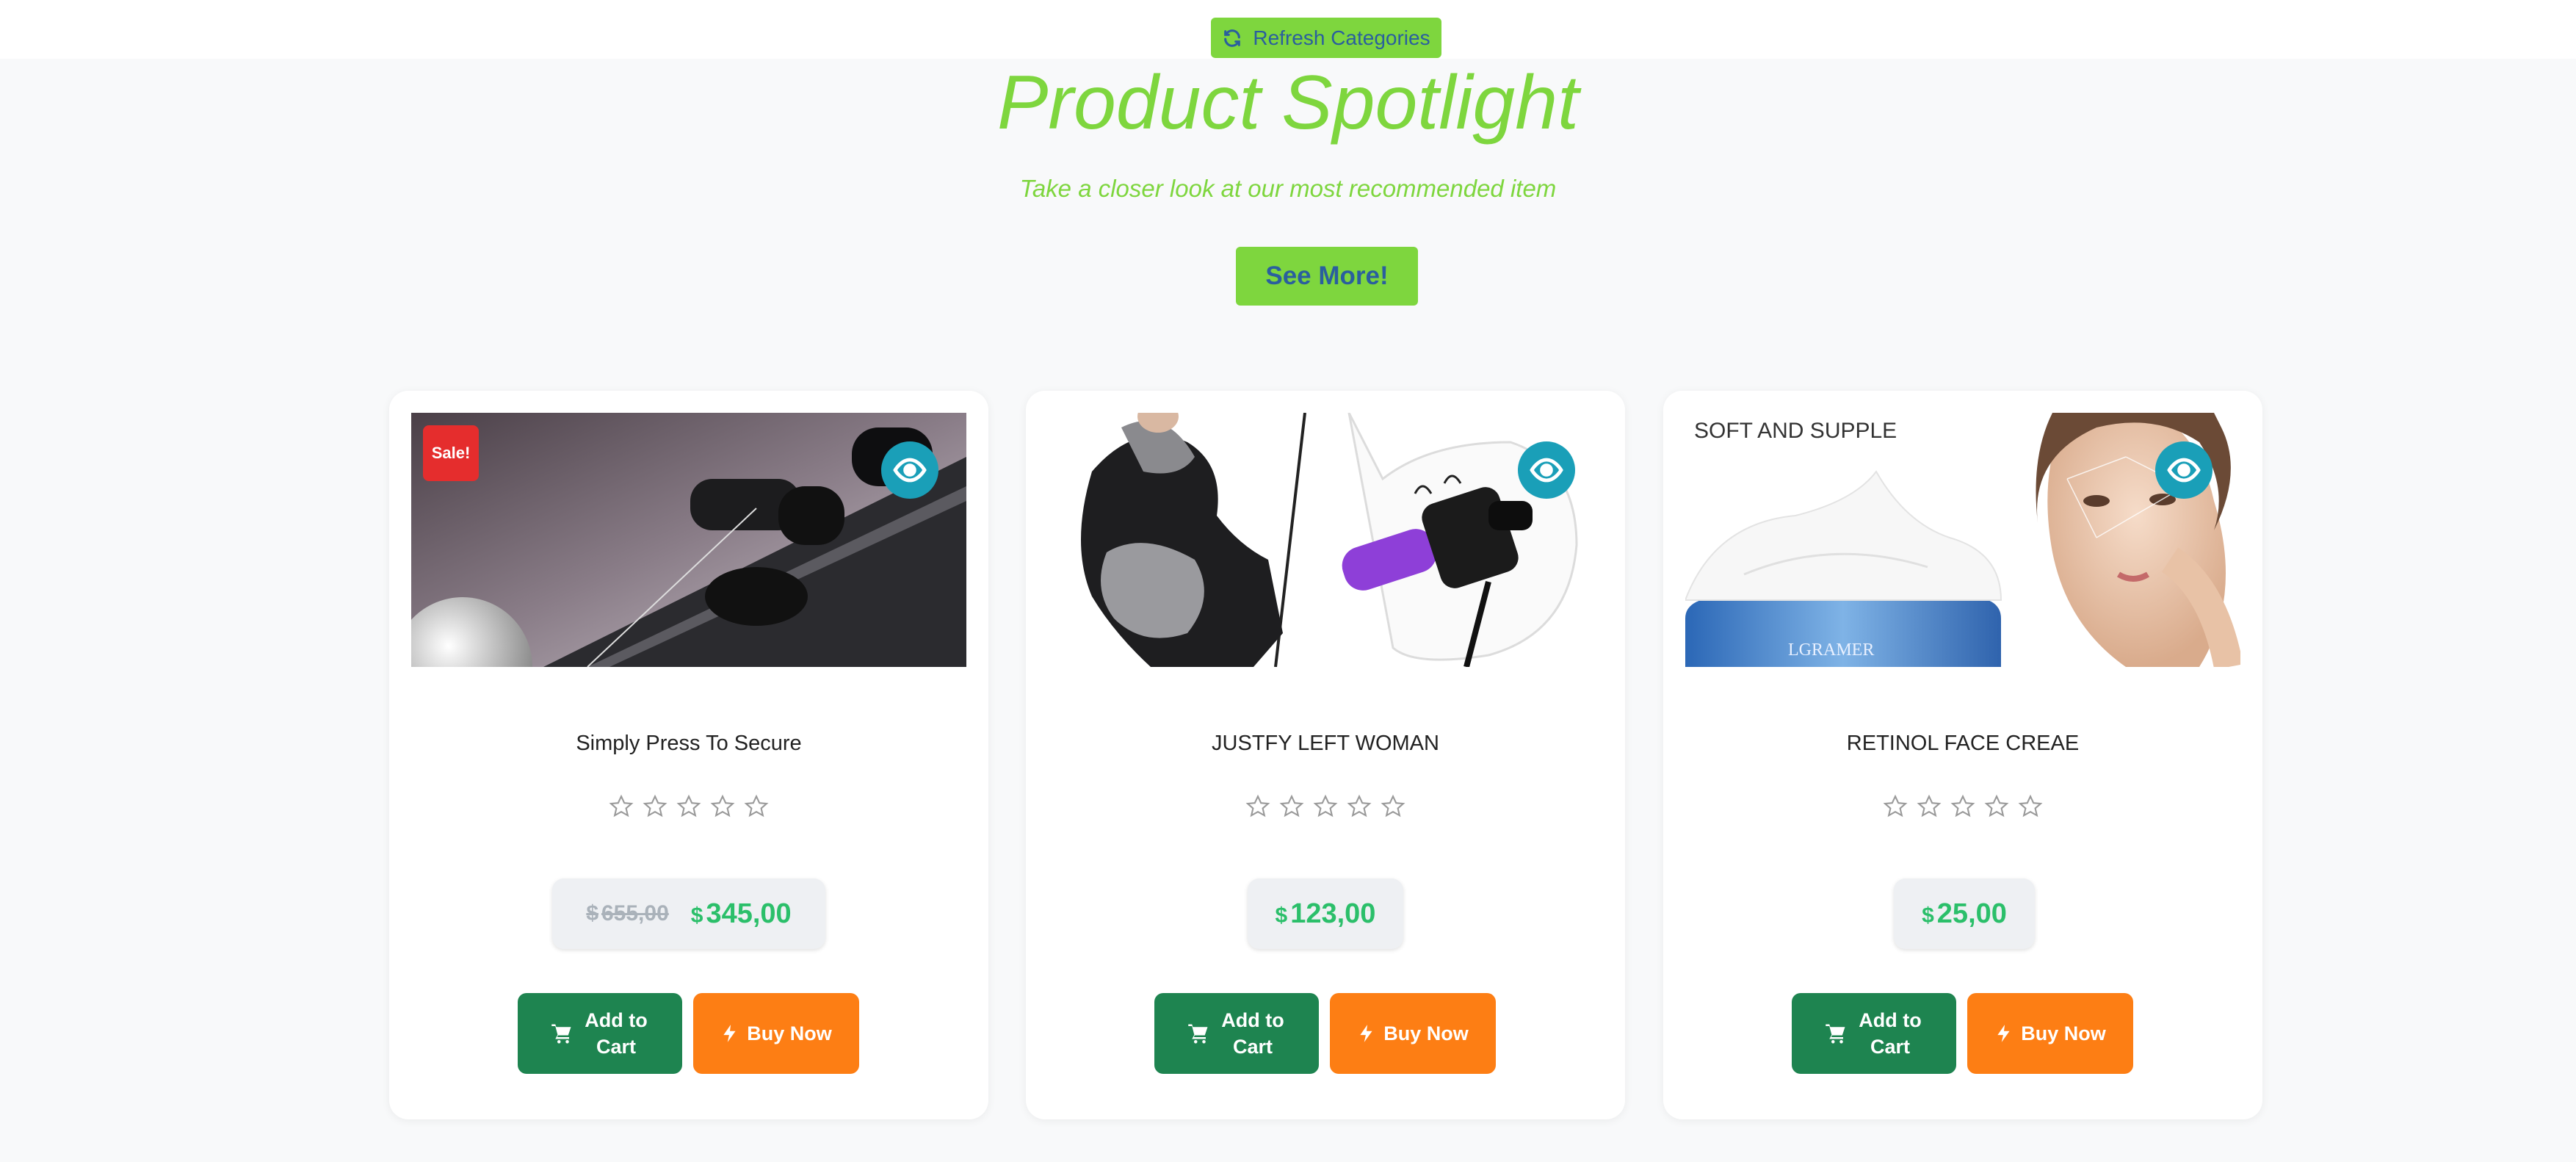 This screenshot has width=2576, height=1162. Describe the element at coordinates (1962, 540) in the screenshot. I see `product-image: SOFT AND SUPPLE LGRAMER` at that location.